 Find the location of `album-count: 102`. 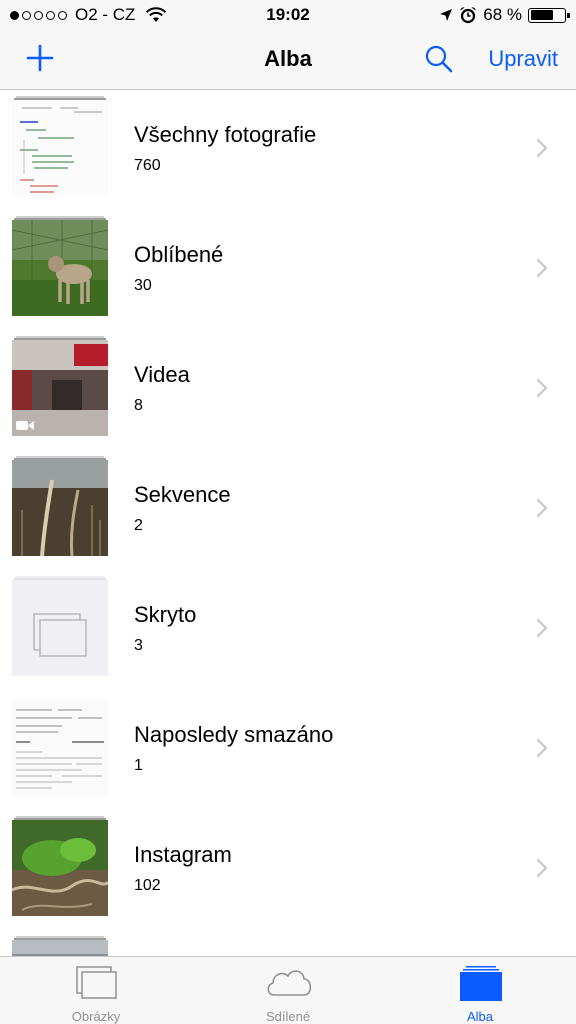

album-count: 102 is located at coordinates (147, 885).